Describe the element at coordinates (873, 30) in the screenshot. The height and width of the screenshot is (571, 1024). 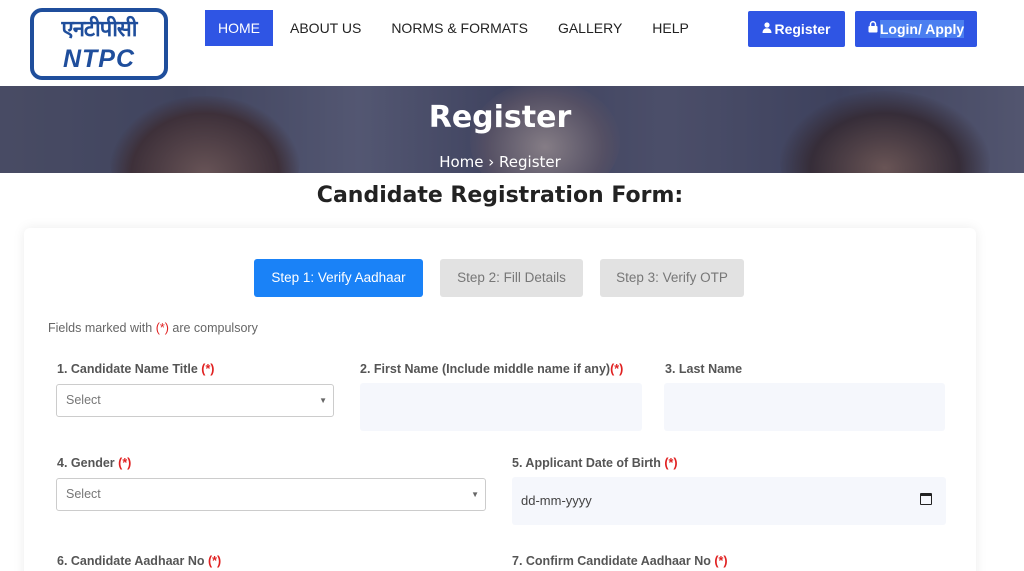
I see `lock-icon` at that location.